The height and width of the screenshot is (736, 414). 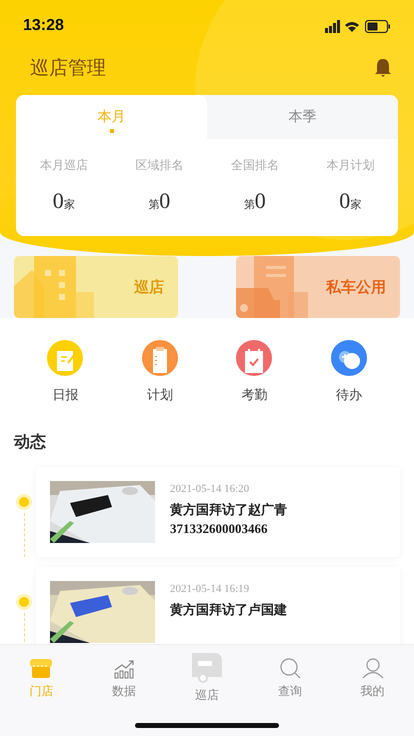 I want to click on tab-bar-item: 门店, so click(x=41, y=678).